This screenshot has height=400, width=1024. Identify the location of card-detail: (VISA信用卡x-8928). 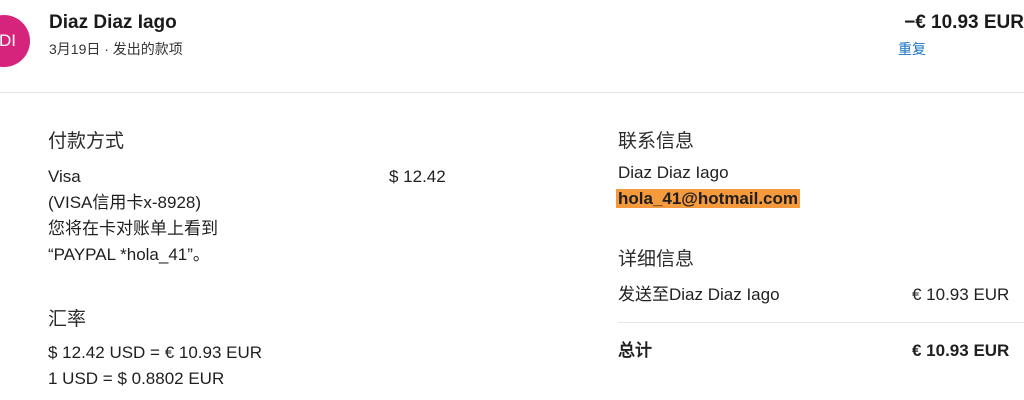
(125, 202).